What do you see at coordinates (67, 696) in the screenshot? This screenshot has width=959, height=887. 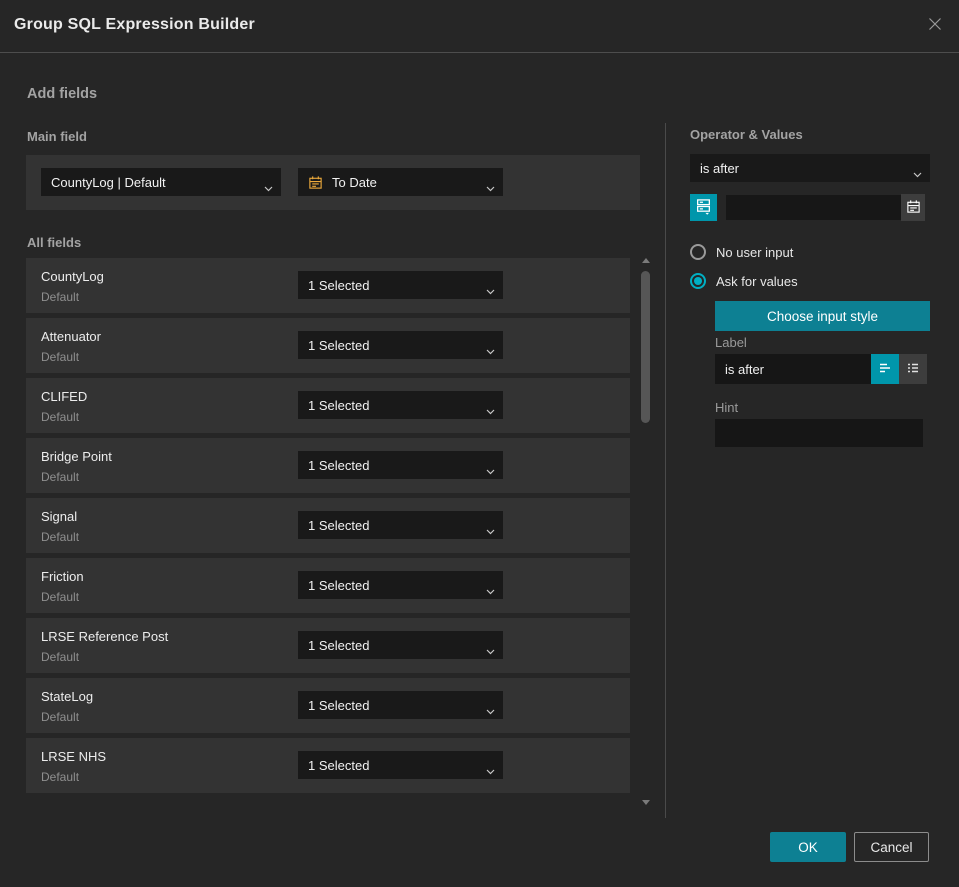 I see `field-name: StateLog` at bounding box center [67, 696].